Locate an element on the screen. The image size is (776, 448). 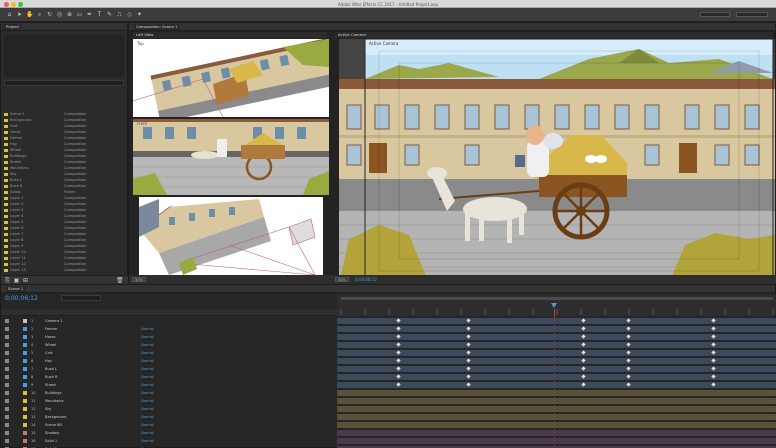
tab-active-camera: Active Camera is located at coordinates (352, 35).